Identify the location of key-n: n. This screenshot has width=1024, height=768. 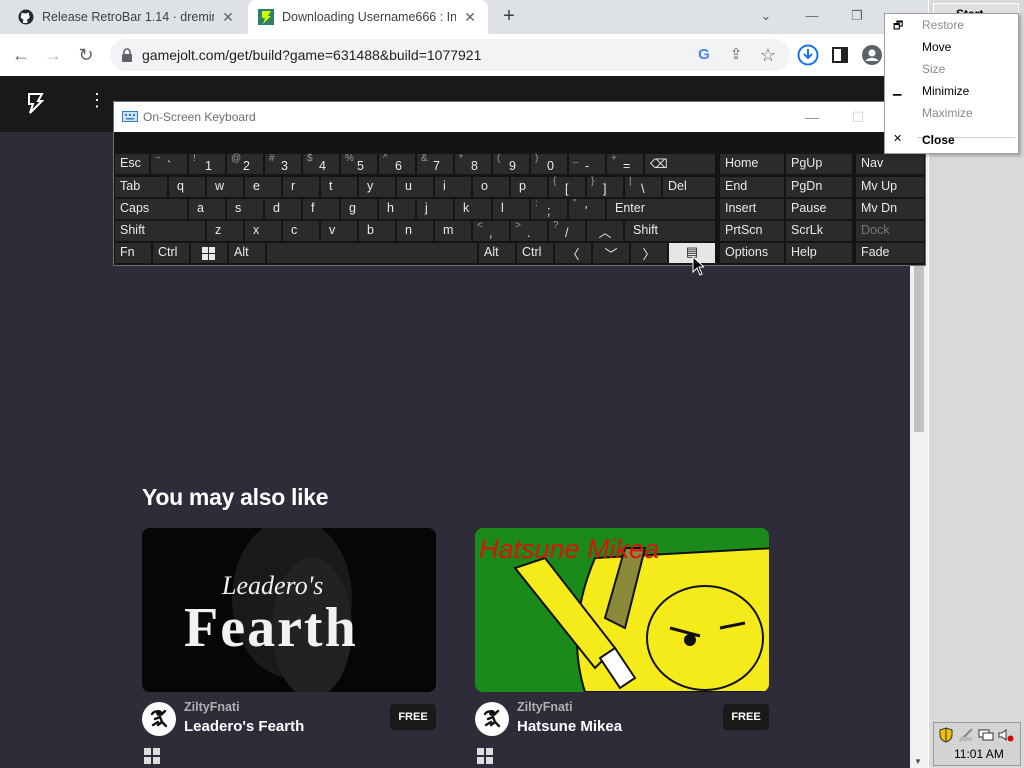
(415, 231).